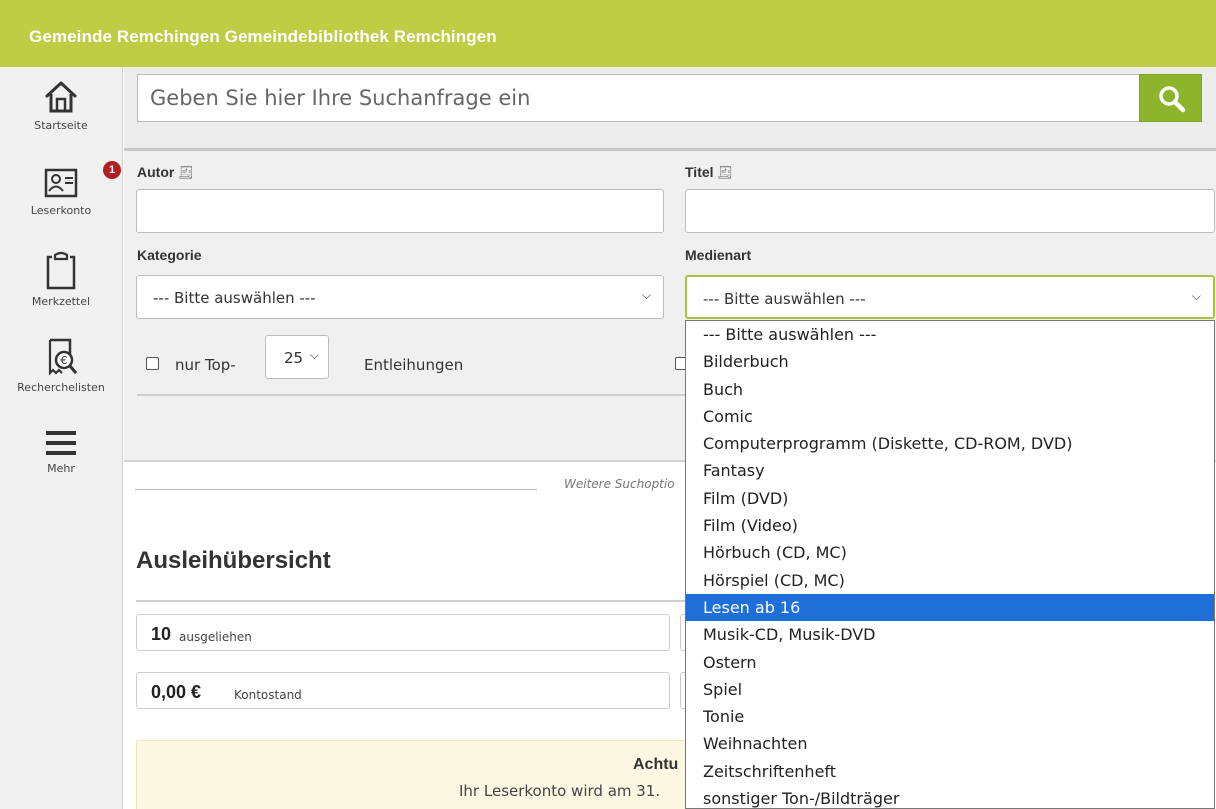  What do you see at coordinates (416, 774) in the screenshot?
I see `account-warning: Achtu Ihr Leserkonto wird am 31.` at bounding box center [416, 774].